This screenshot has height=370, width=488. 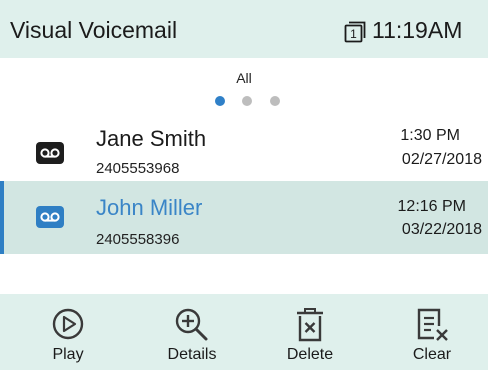 What do you see at coordinates (151, 138) in the screenshot?
I see `caller-name: Jane Smith` at bounding box center [151, 138].